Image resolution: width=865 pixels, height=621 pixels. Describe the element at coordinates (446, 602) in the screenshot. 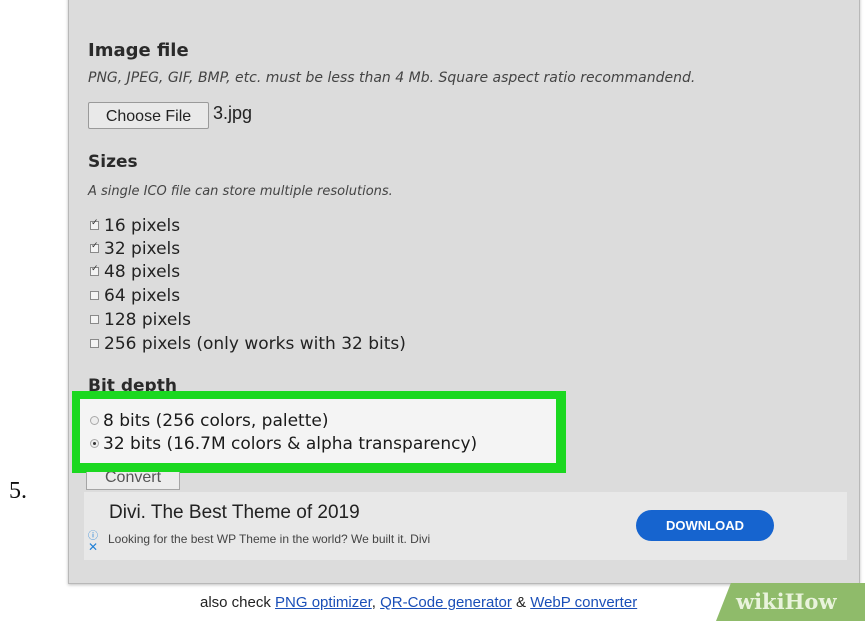

I see `qr-code-generator-link: QR-Code generator` at that location.